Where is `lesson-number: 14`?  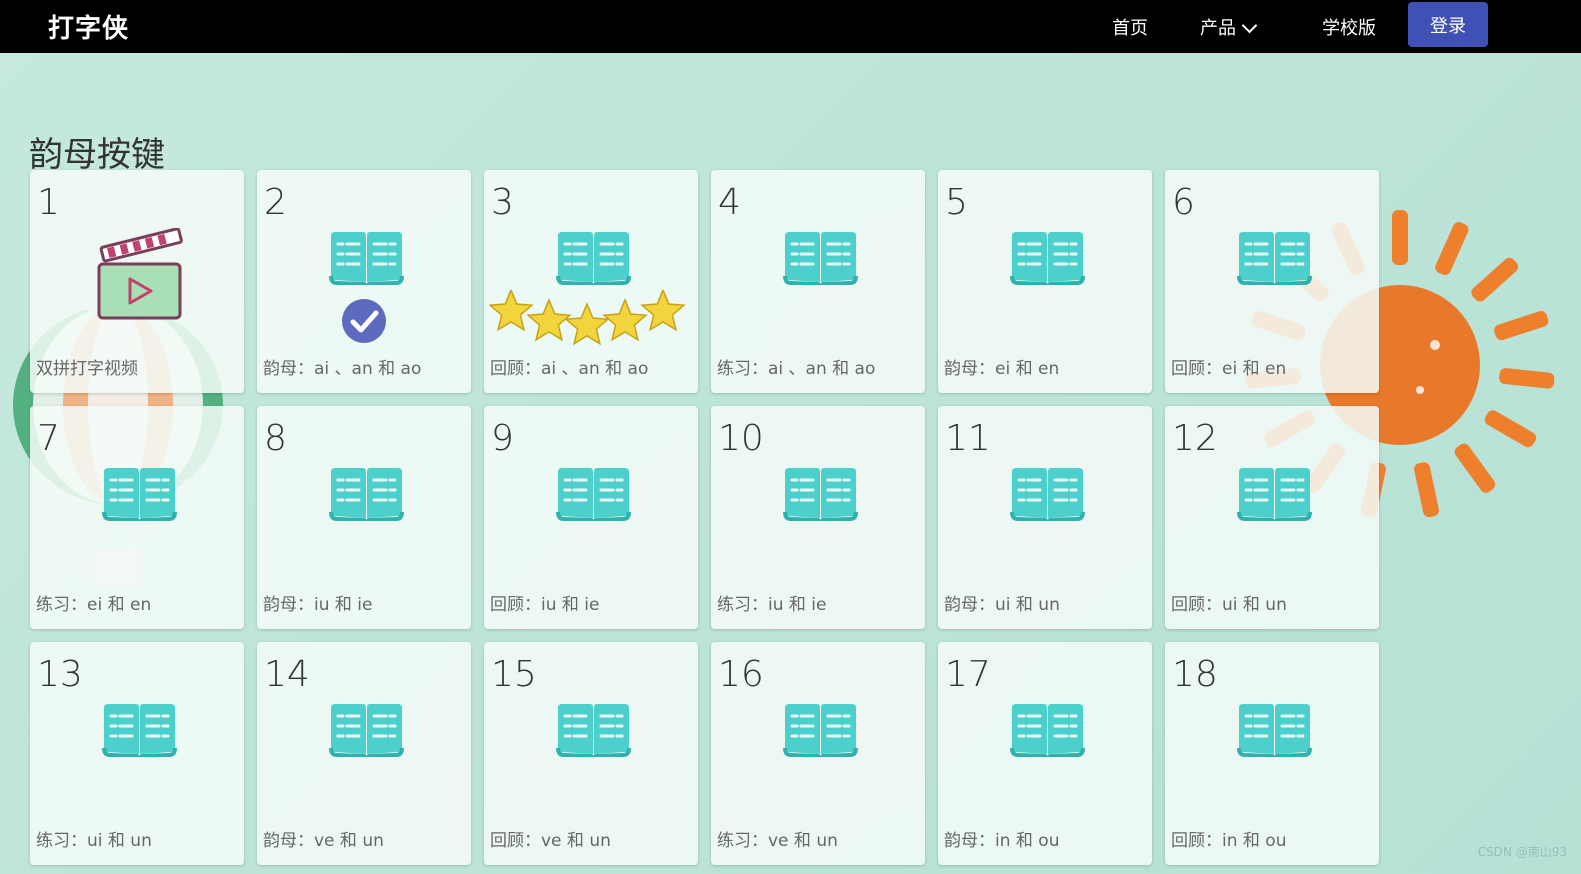
lesson-number: 14 is located at coordinates (287, 674).